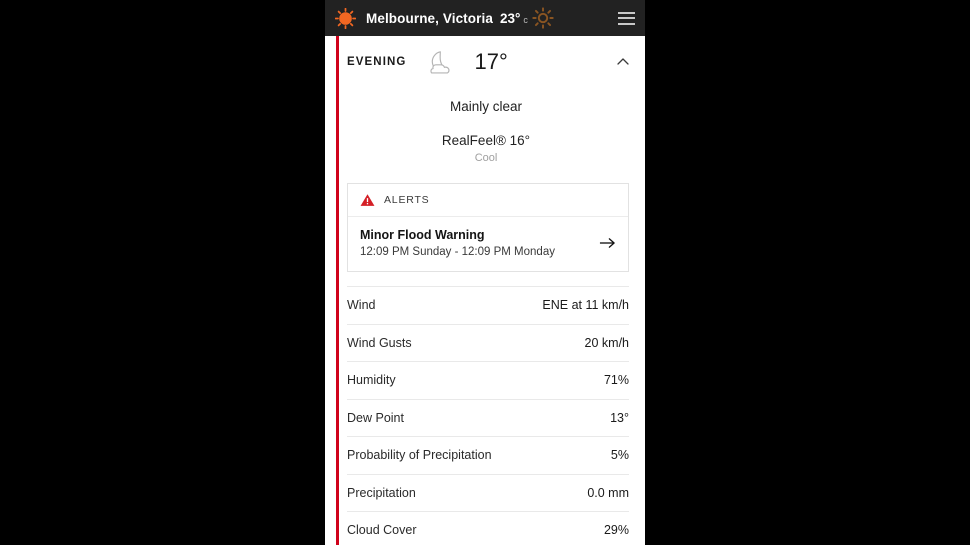 The image size is (970, 545). I want to click on table-row: Probability of Precipitation 5%, so click(488, 456).